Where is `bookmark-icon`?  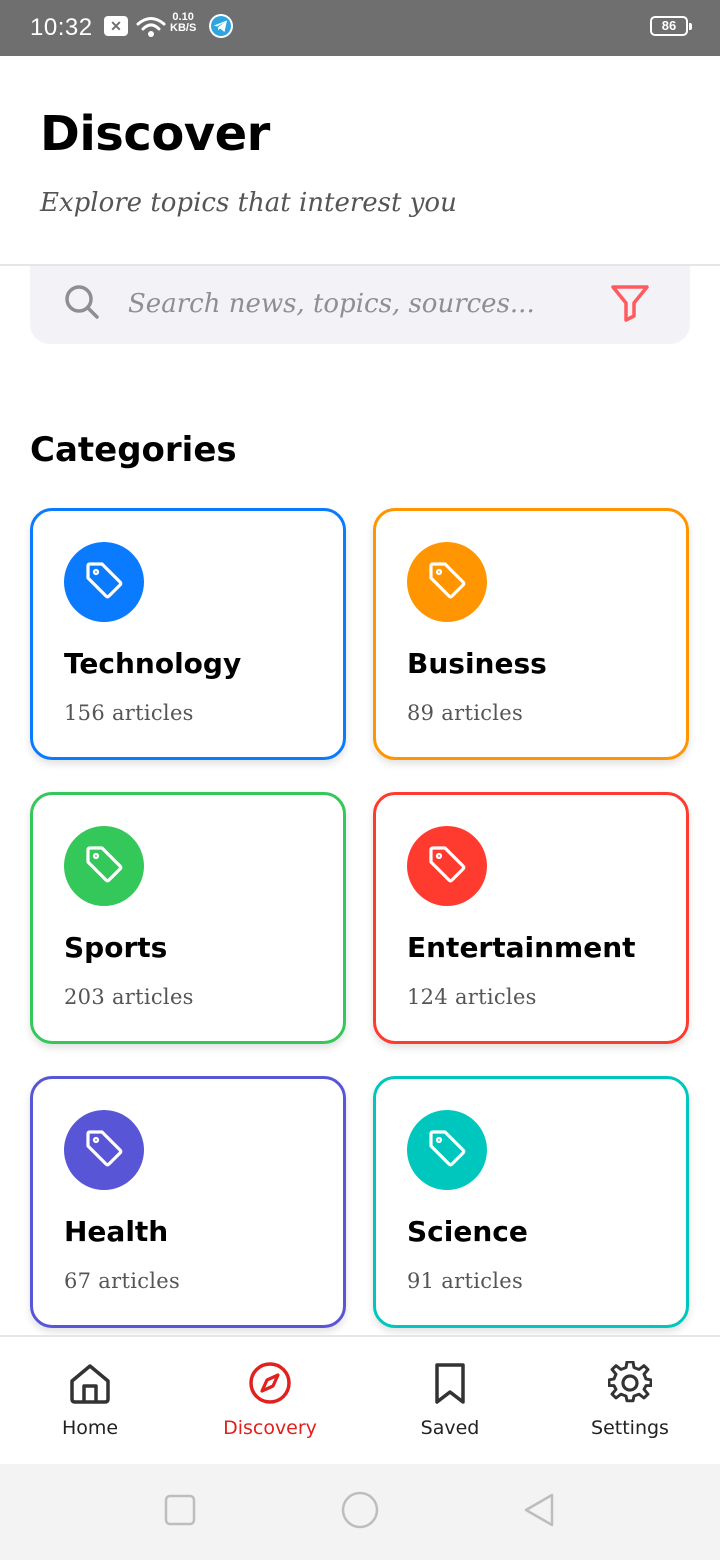
bookmark-icon is located at coordinates (450, 1385).